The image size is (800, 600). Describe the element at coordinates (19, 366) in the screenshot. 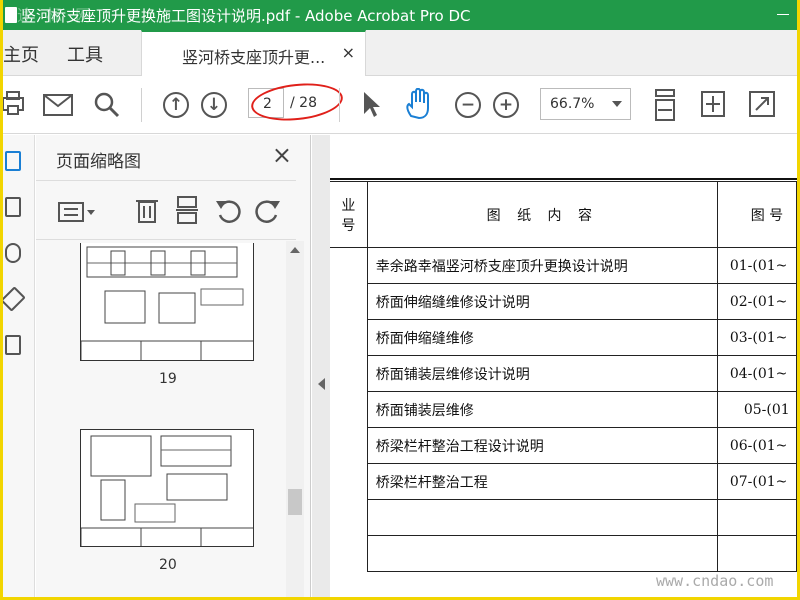

I see `navigation-pane-strip` at that location.